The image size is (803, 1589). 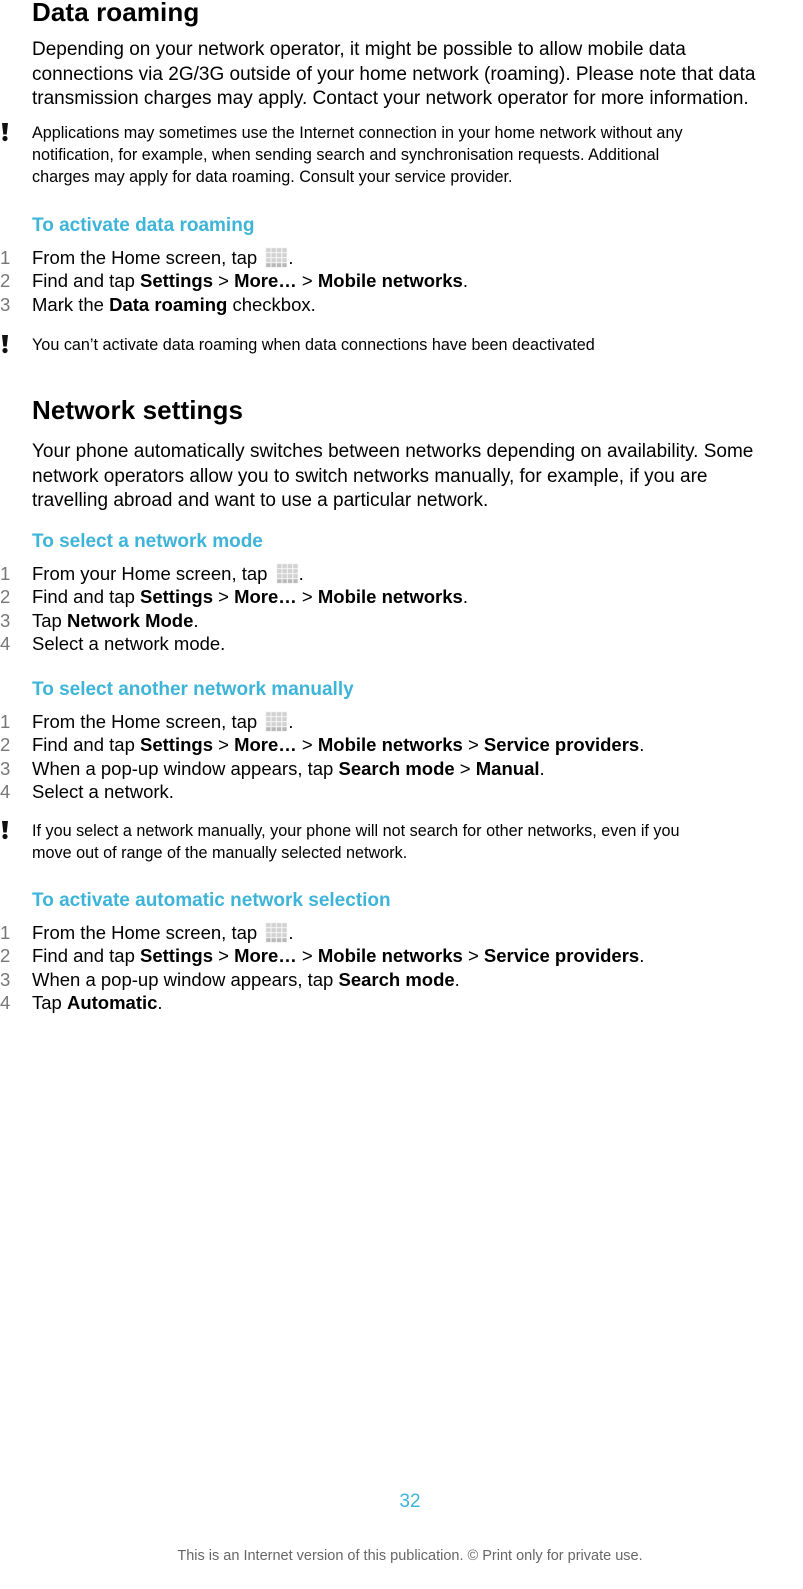 I want to click on section-title-data-roaming: Data roaming, so click(x=116, y=13).